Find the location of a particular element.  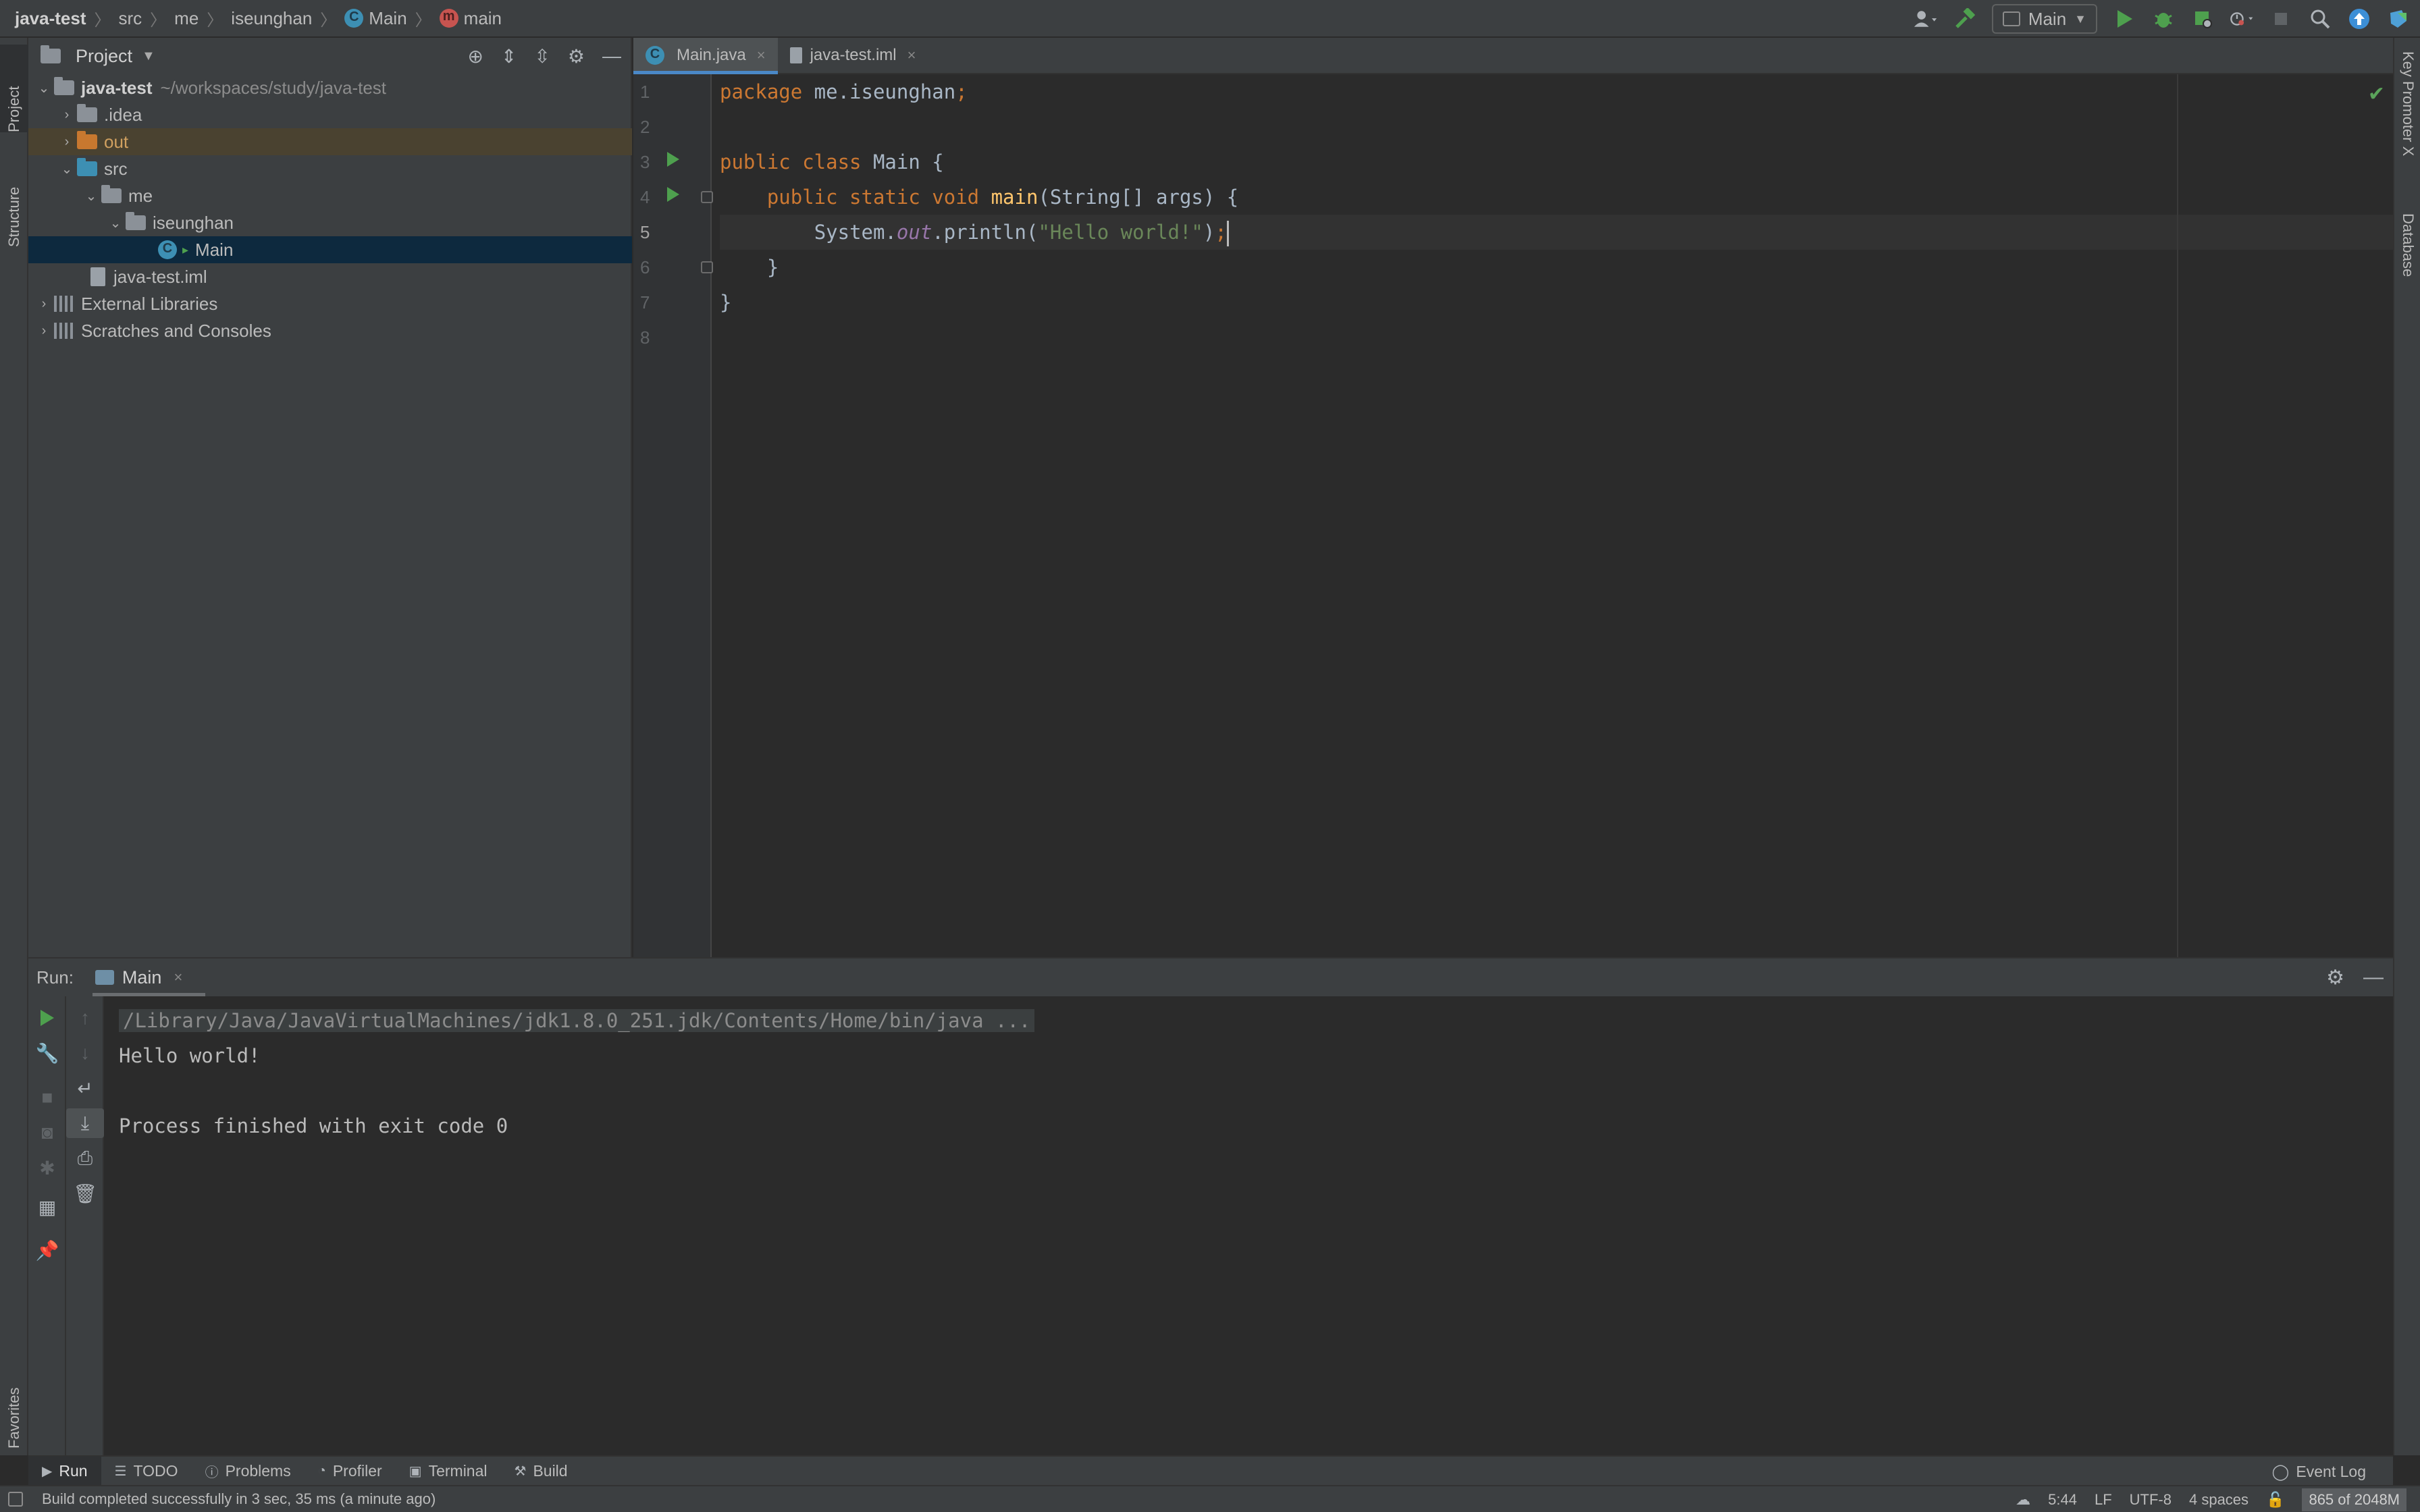

tool-tab-structure: Structure is located at coordinates (14, 196).